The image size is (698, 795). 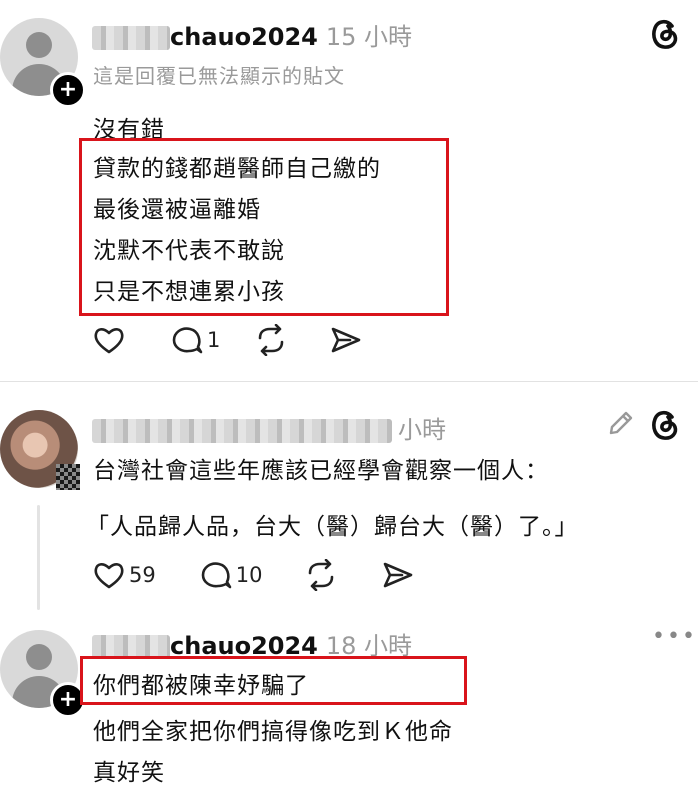 What do you see at coordinates (674, 636) in the screenshot?
I see `more-icon: •••` at bounding box center [674, 636].